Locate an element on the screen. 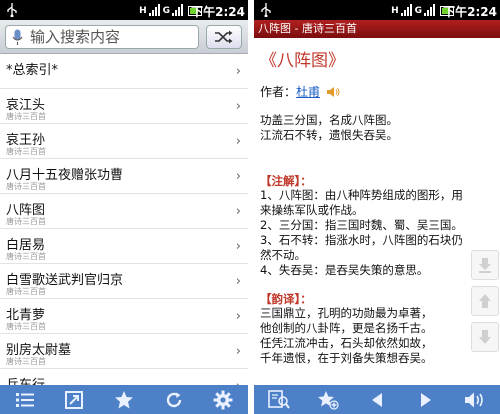  scroll-controls is located at coordinates (485, 304).